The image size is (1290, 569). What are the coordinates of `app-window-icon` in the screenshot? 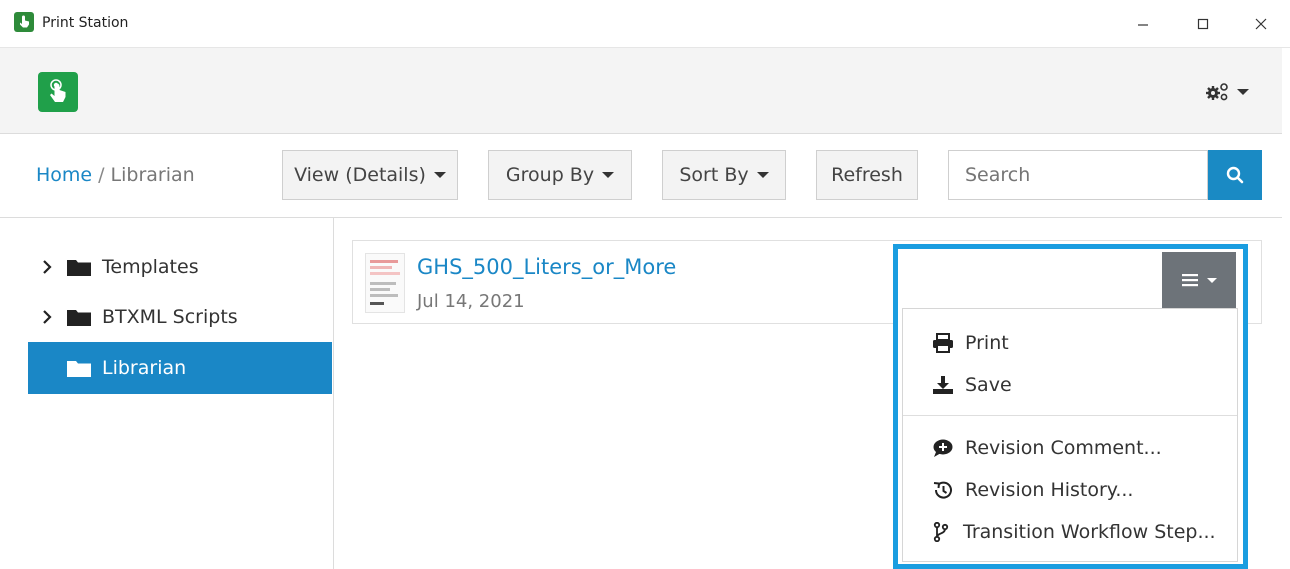 It's located at (24, 22).